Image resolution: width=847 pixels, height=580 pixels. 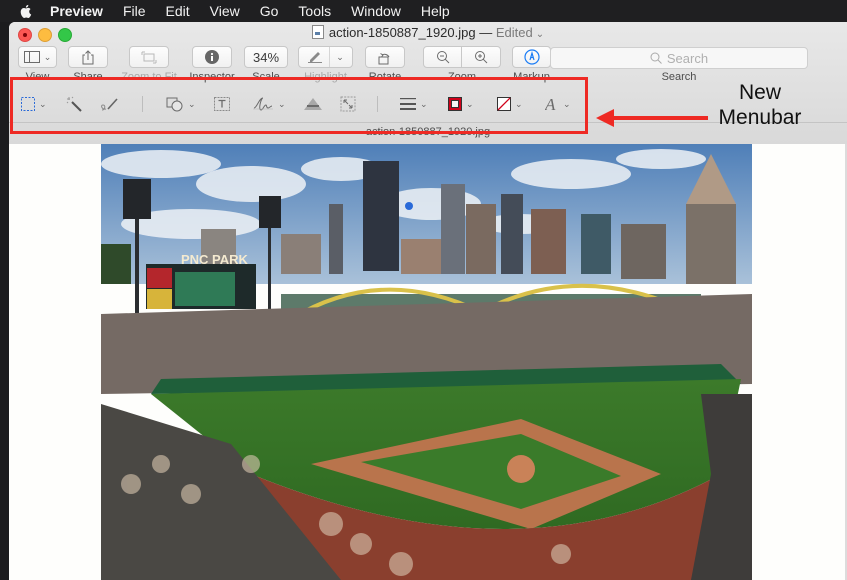 I want to click on sidebar-icon, so click(x=31, y=57).